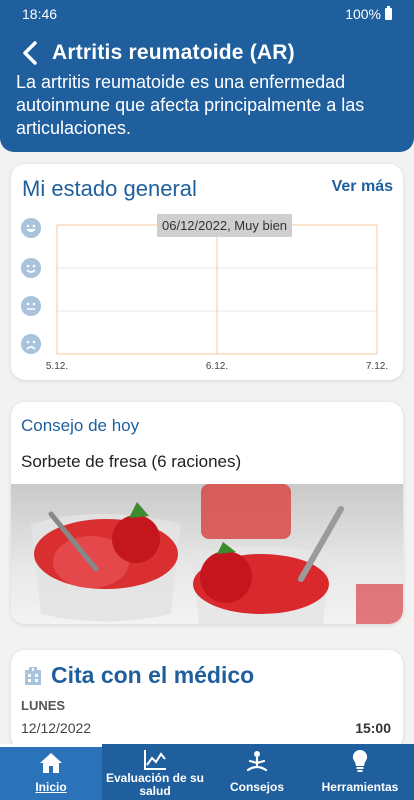 This screenshot has width=414, height=800. I want to click on tab-herramientas: Herramientas, so click(360, 772).